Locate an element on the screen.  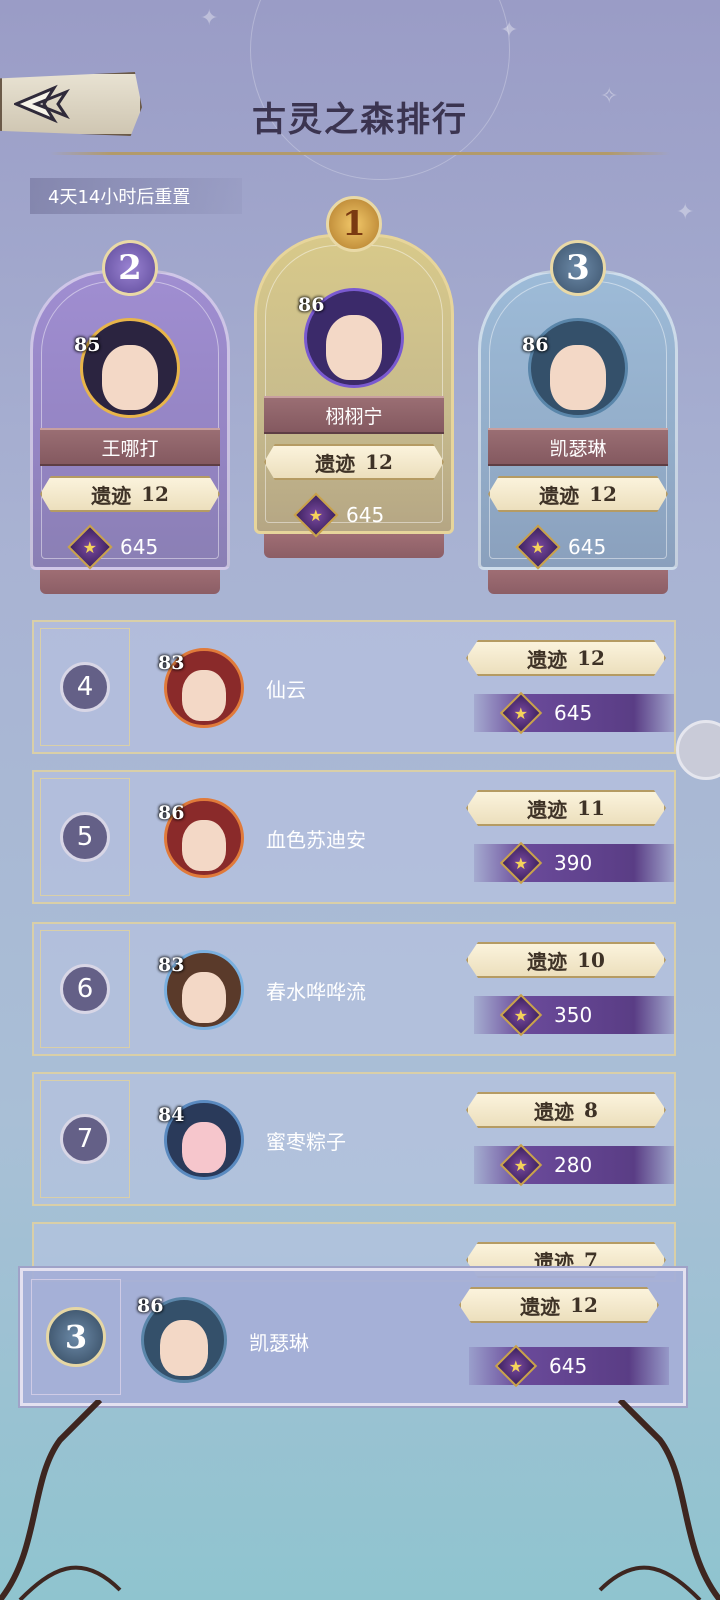
rank-cell: 5 is located at coordinates (85, 837).